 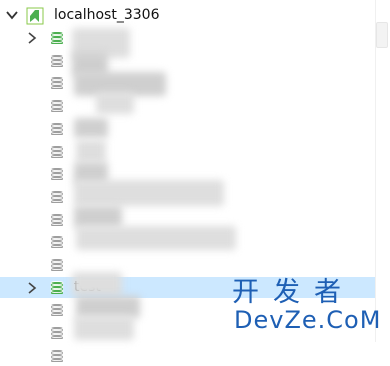 I want to click on database-row: test, so click(x=188, y=287).